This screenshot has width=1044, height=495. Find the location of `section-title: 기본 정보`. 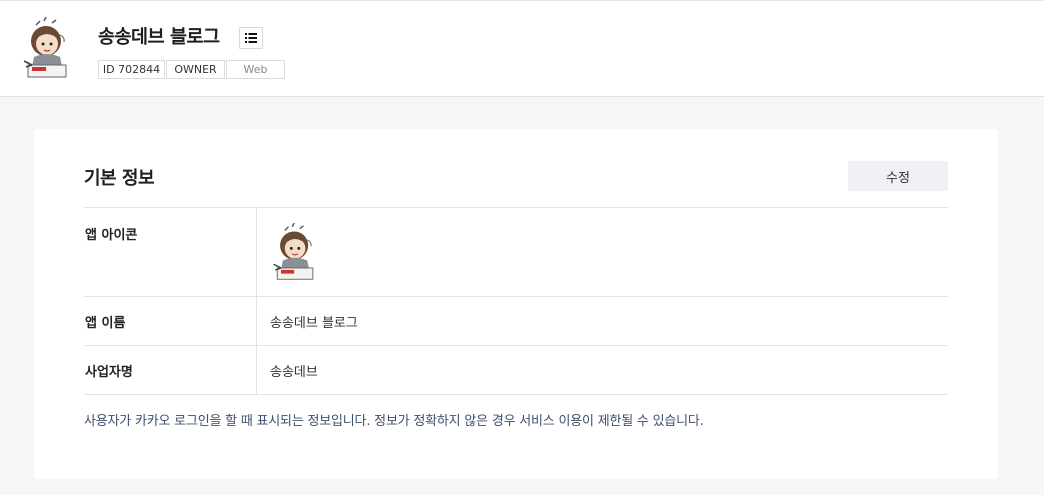

section-title: 기본 정보 is located at coordinates (119, 178).